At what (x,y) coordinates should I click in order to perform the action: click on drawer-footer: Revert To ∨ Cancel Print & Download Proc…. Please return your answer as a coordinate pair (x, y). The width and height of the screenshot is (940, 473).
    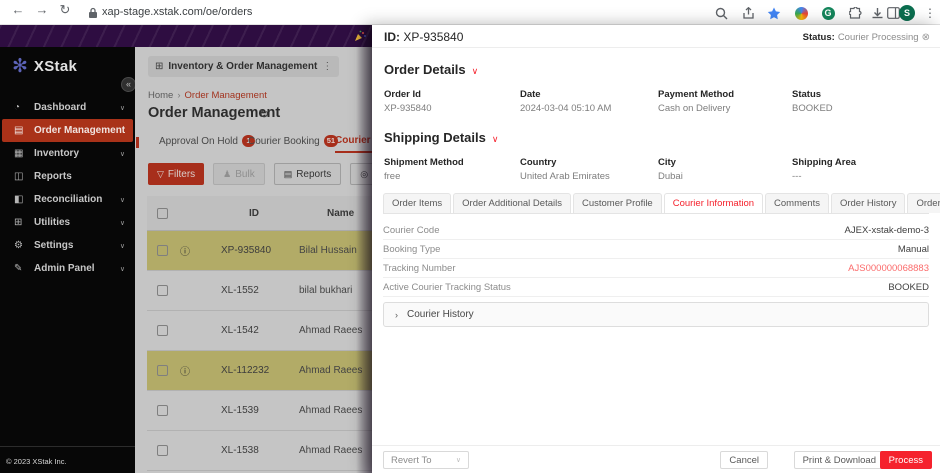
    Looking at the image, I should click on (656, 459).